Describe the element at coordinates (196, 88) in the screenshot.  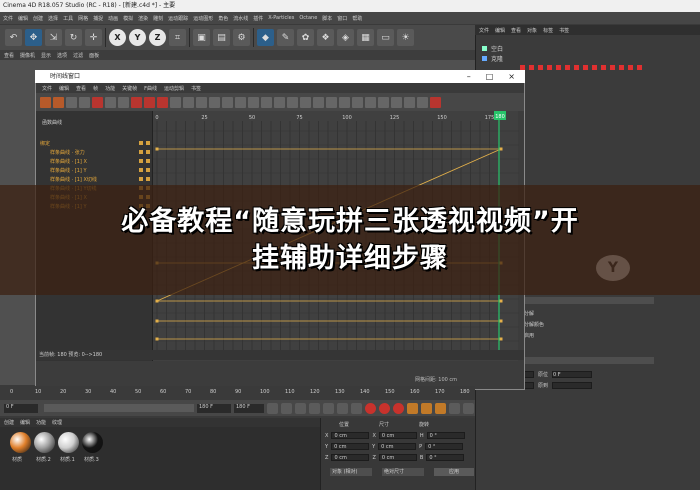
I see `timeline-menu-item: 书签` at that location.